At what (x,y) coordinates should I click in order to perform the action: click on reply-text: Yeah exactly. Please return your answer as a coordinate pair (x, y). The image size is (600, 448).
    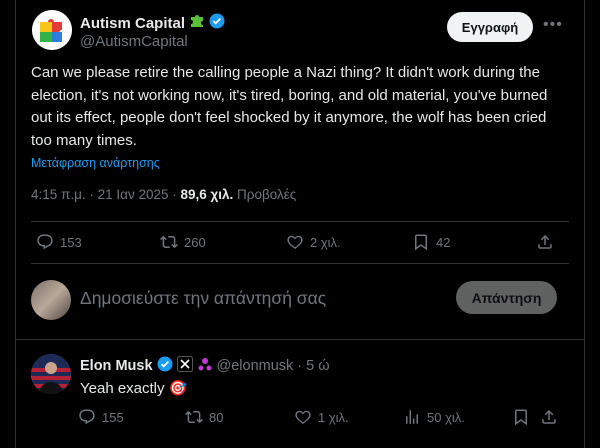
    Looking at the image, I should click on (122, 388).